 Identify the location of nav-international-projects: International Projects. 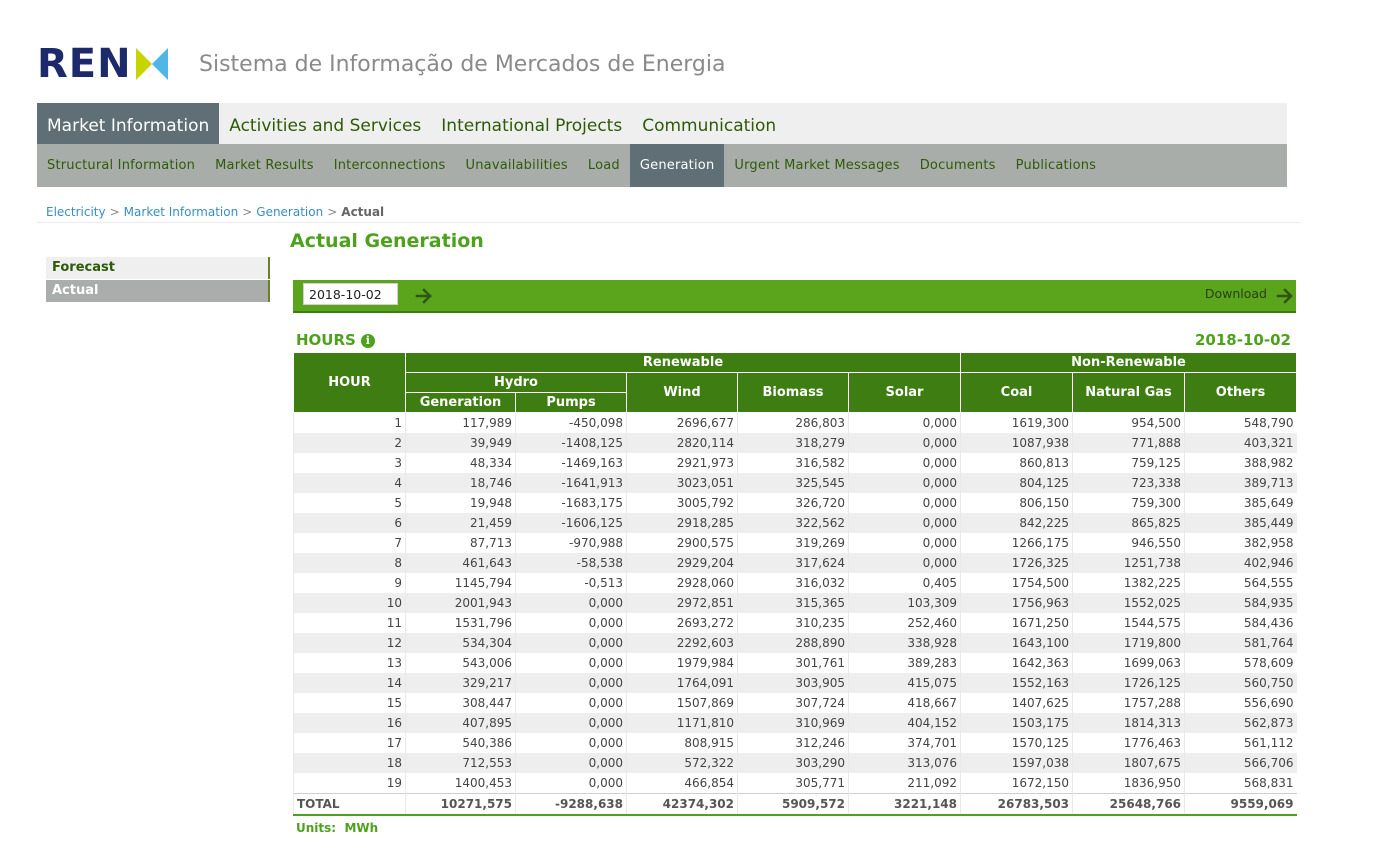
(531, 123).